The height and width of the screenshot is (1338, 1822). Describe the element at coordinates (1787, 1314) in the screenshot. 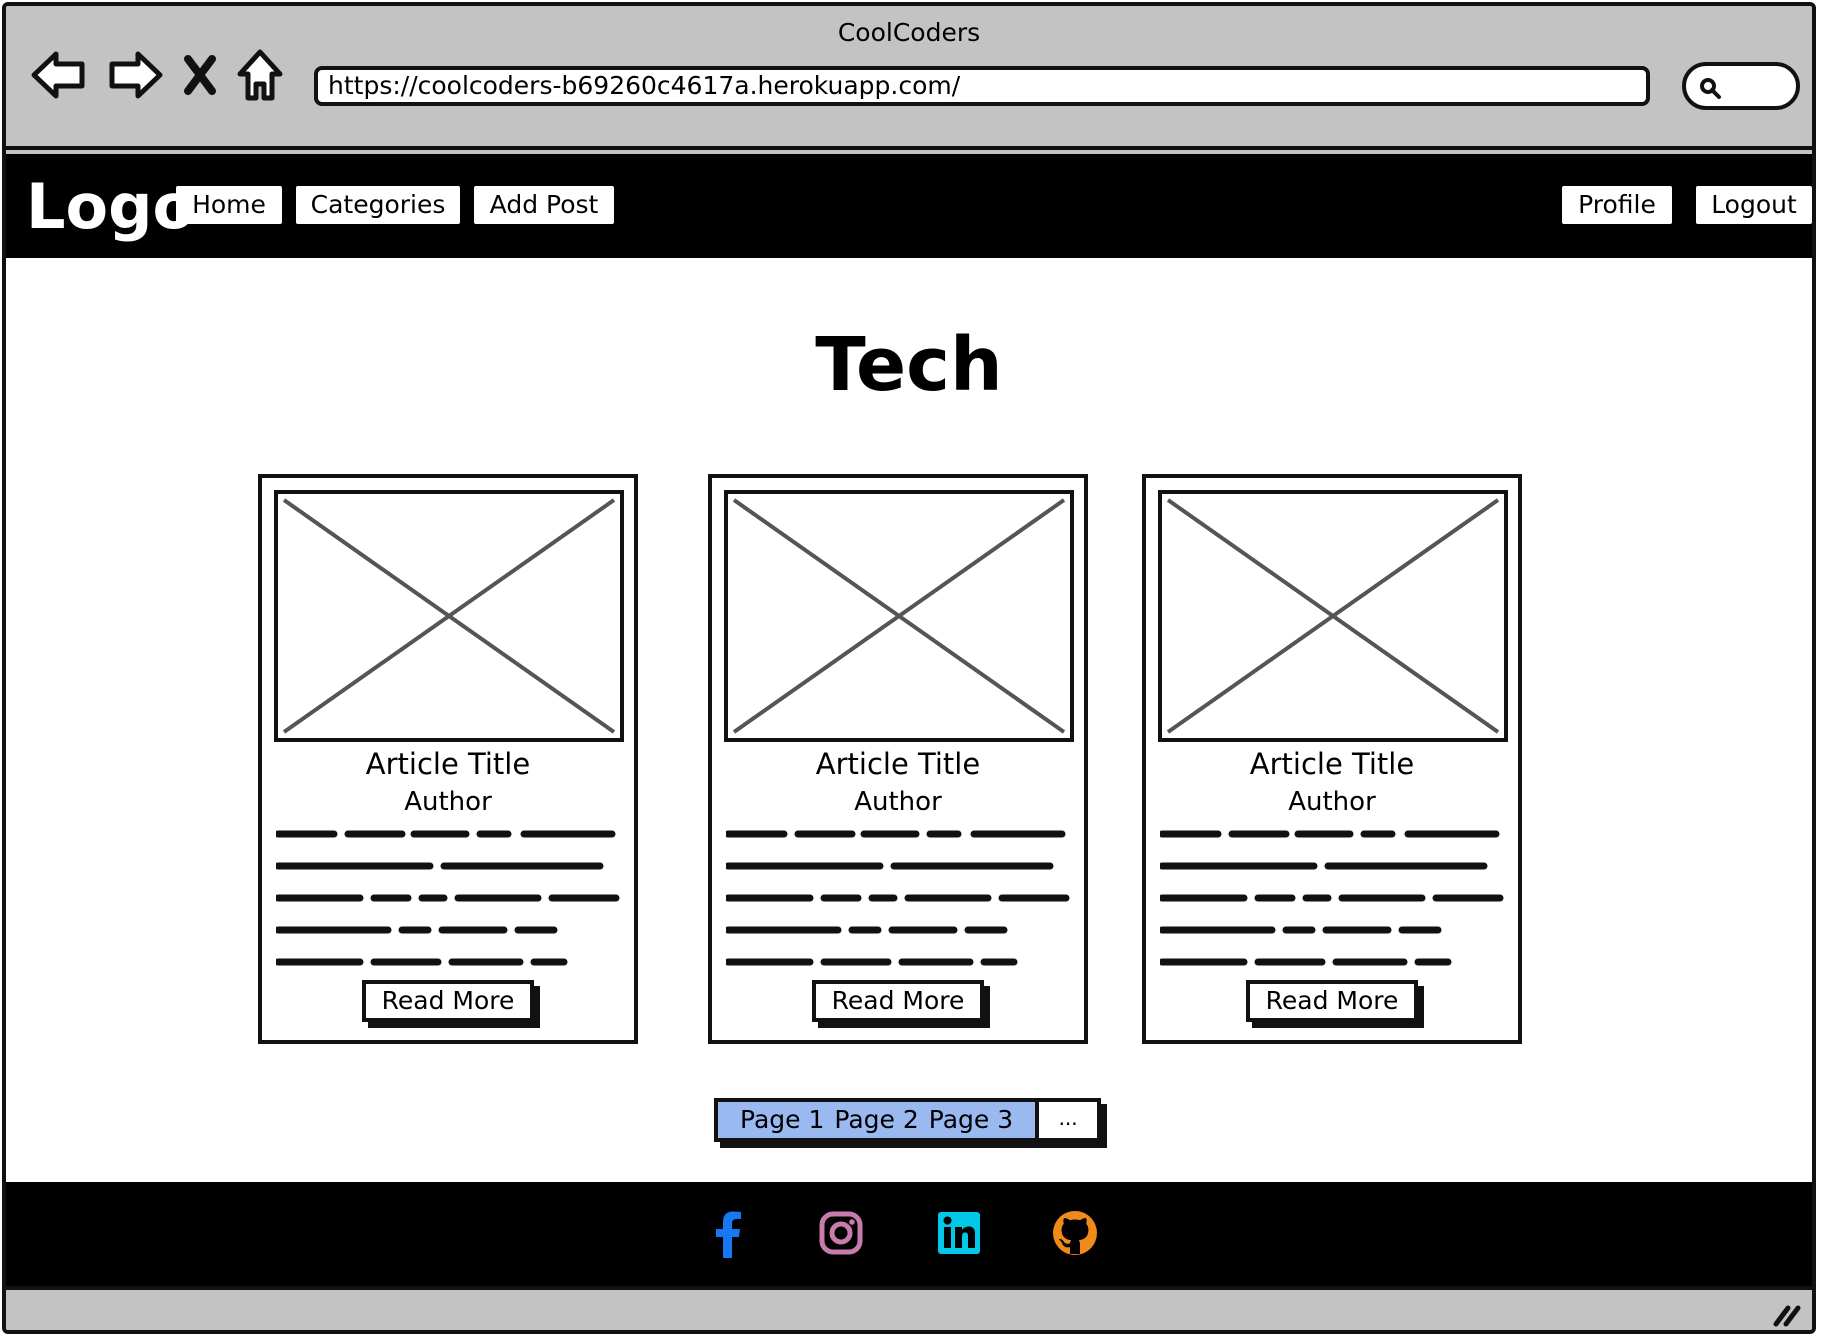

I see `resize-grip-icon` at that location.